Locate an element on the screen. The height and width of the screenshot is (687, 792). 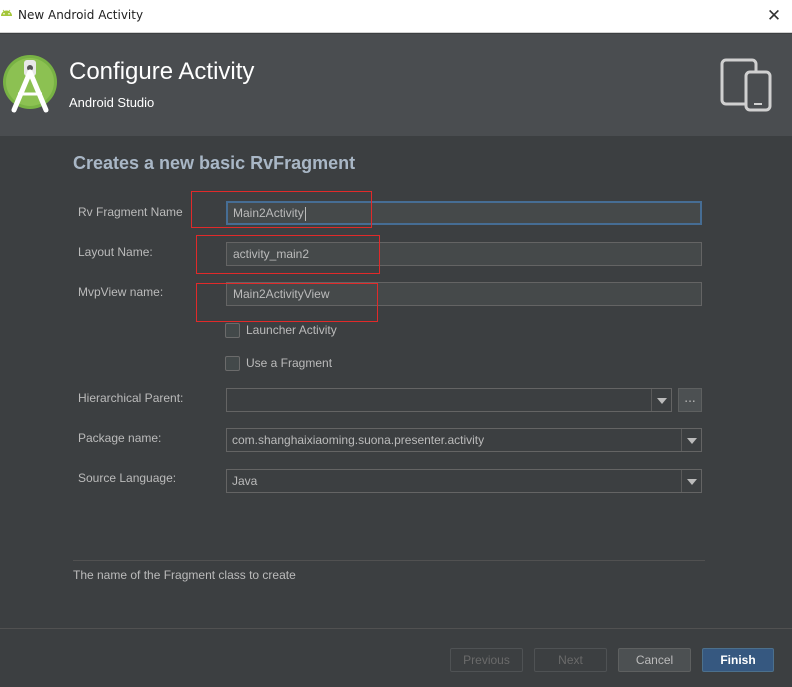
fragment-name-input: Main2Activity is located at coordinates (464, 213).